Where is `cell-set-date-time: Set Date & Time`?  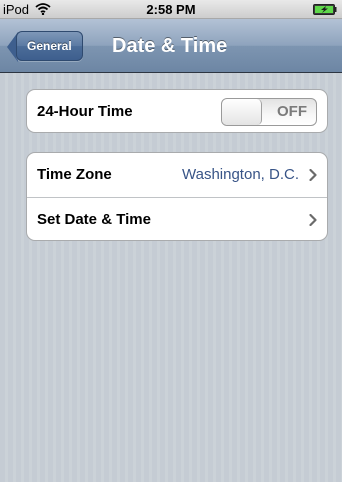 cell-set-date-time: Set Date & Time is located at coordinates (177, 218).